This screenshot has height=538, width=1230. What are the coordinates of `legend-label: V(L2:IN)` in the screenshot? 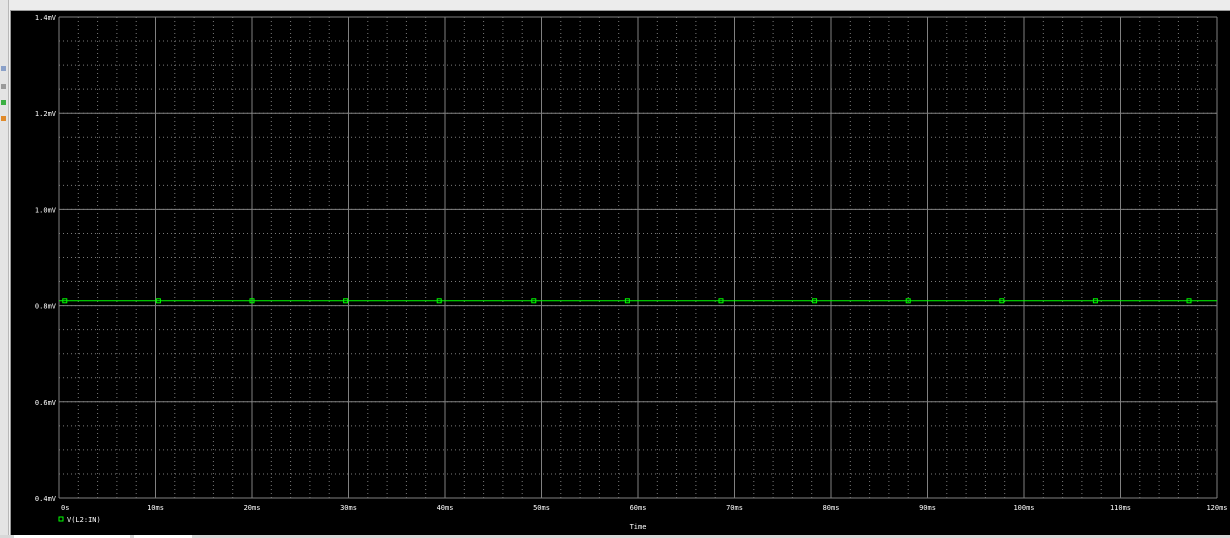 It's located at (84, 520).